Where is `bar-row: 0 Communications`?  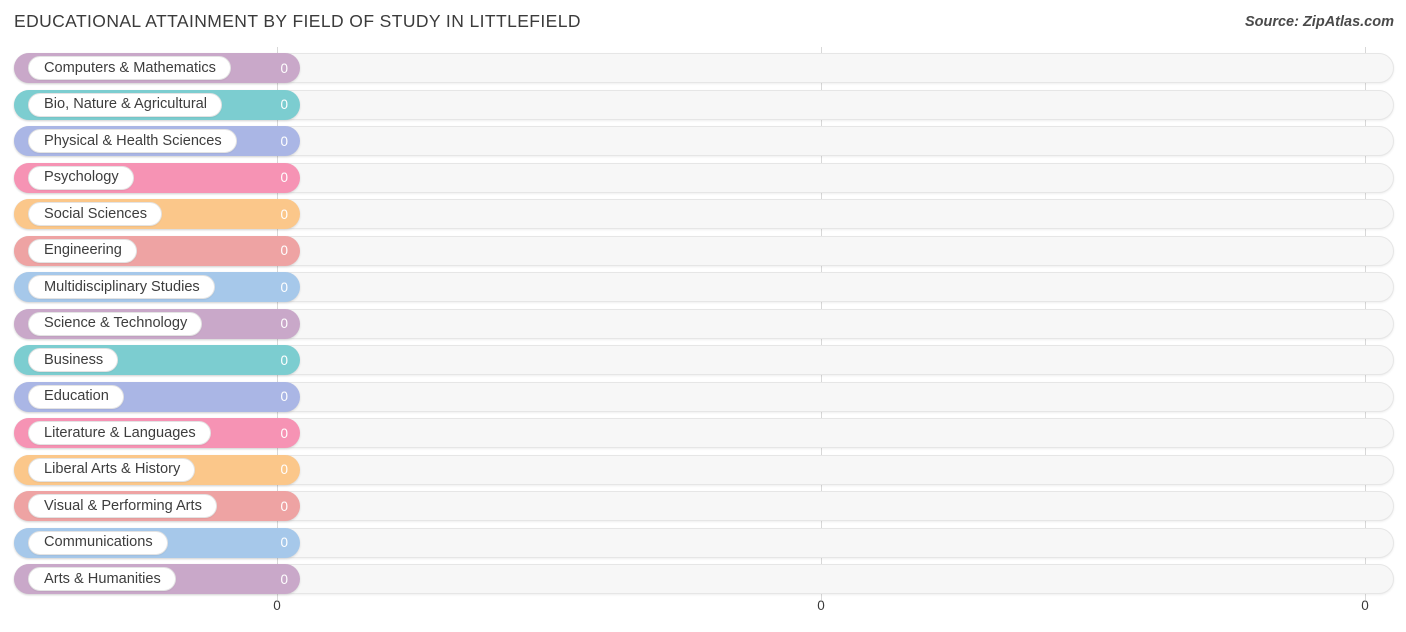
bar-row: 0 Communications is located at coordinates (703, 542).